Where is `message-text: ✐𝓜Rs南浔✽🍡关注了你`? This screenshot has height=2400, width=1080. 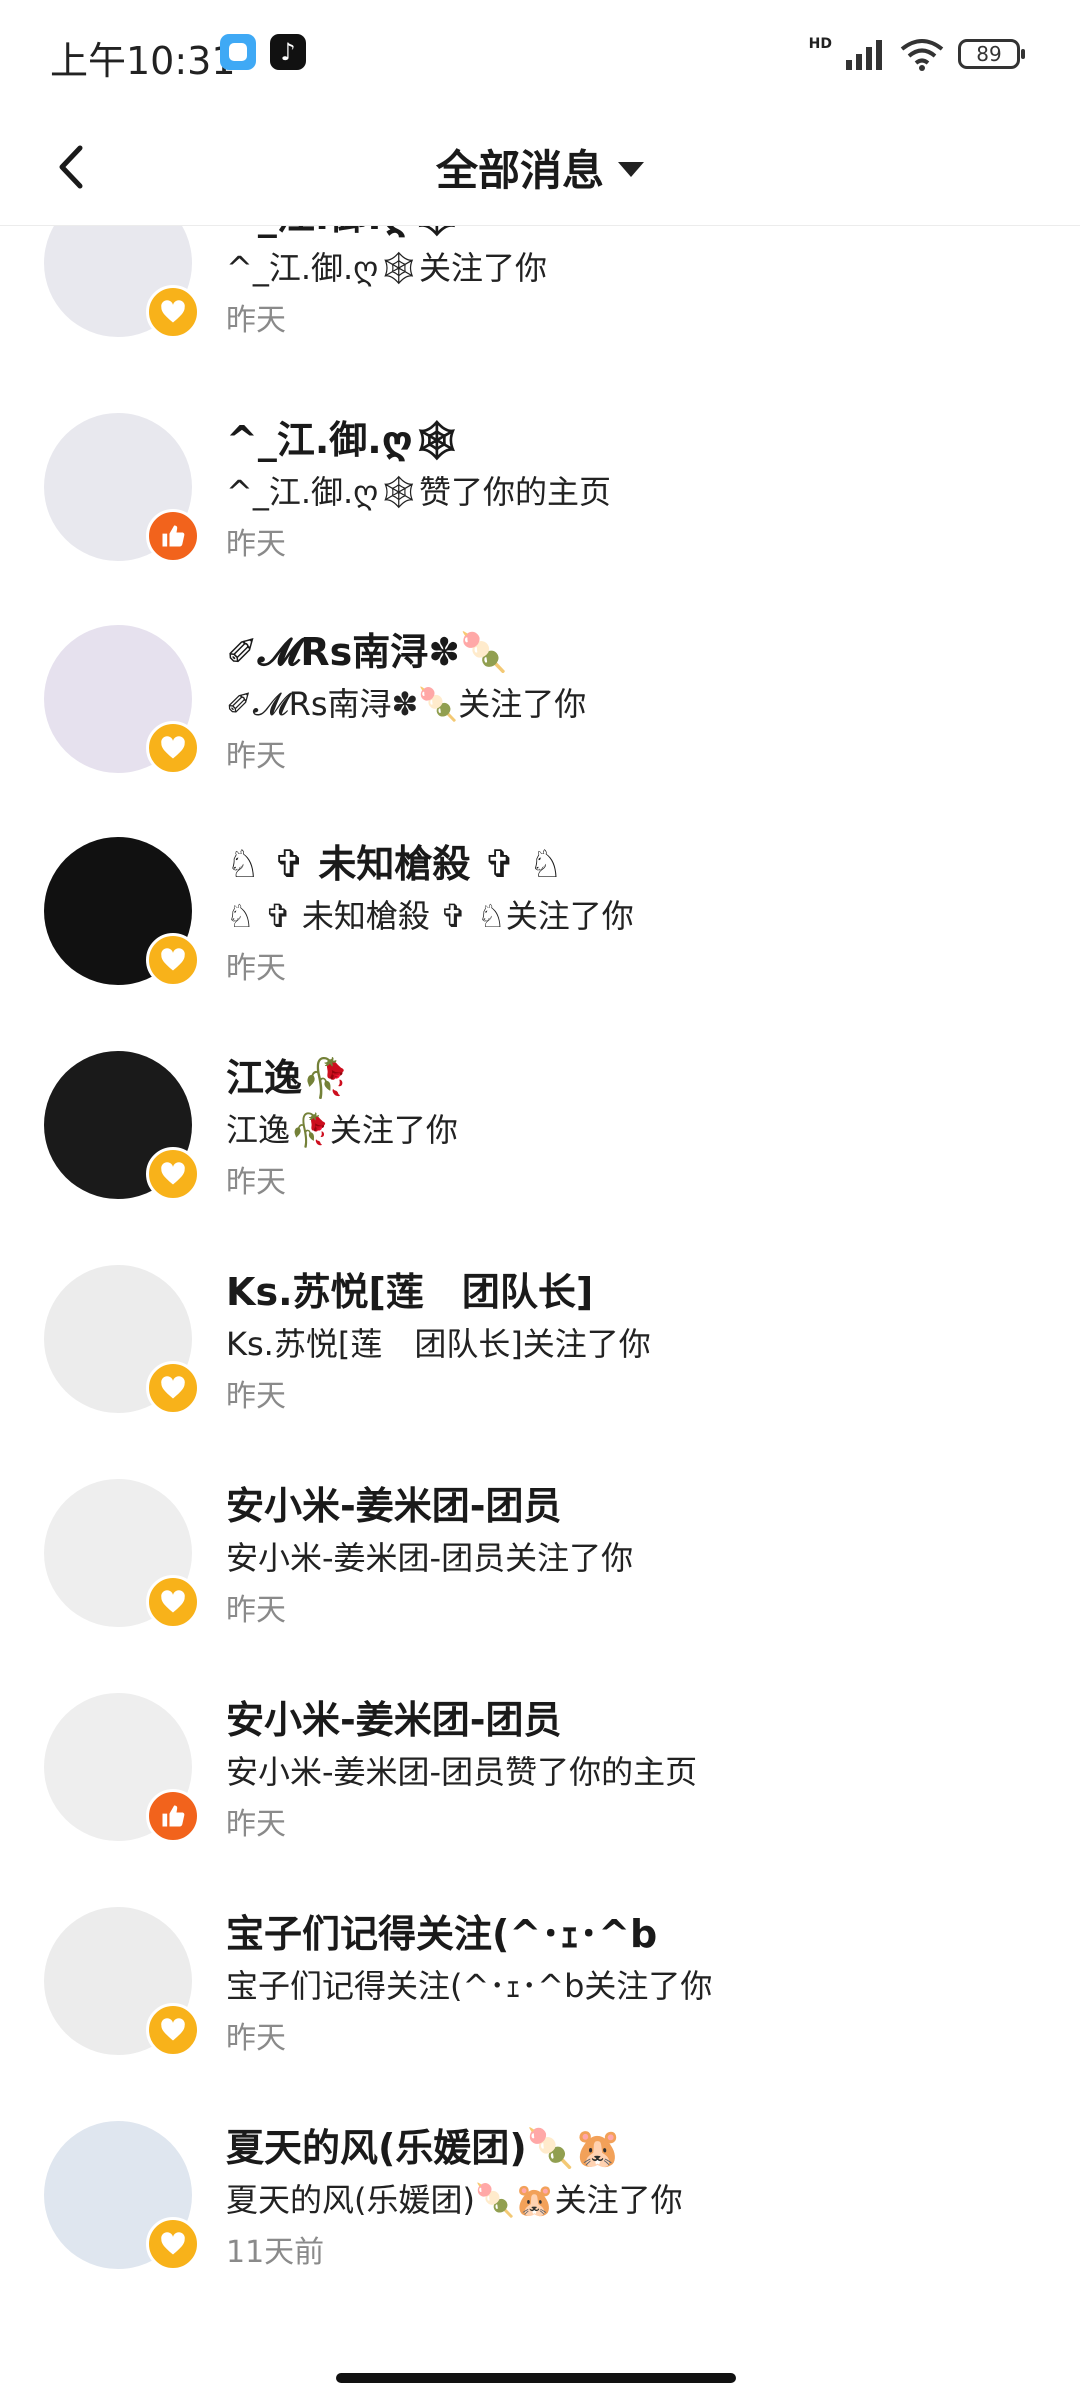 message-text: ✐𝓜Rs南浔✽🍡关注了你 is located at coordinates (406, 704).